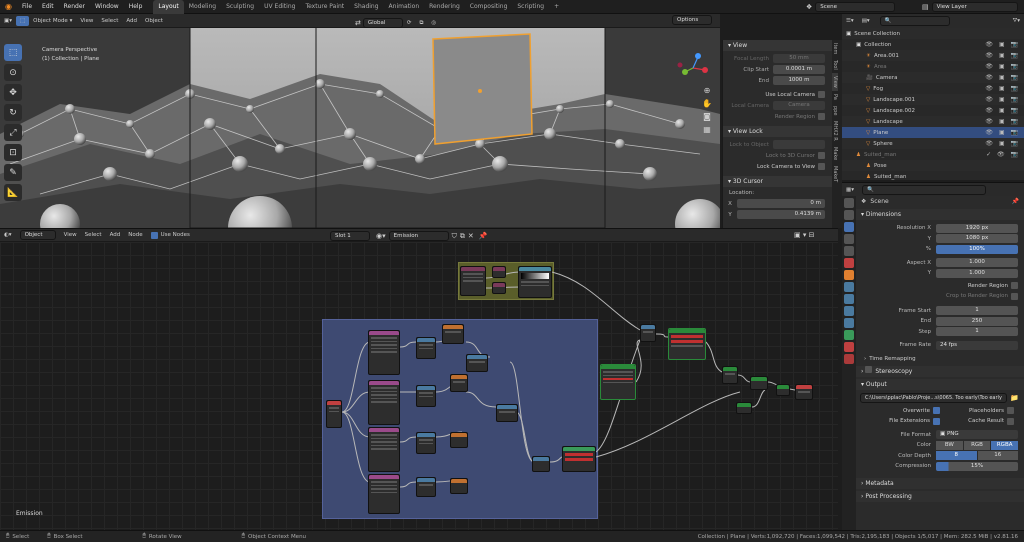 The image size is (1024, 542). What do you see at coordinates (70, 235) in the screenshot?
I see `node-menu-view: View` at bounding box center [70, 235].